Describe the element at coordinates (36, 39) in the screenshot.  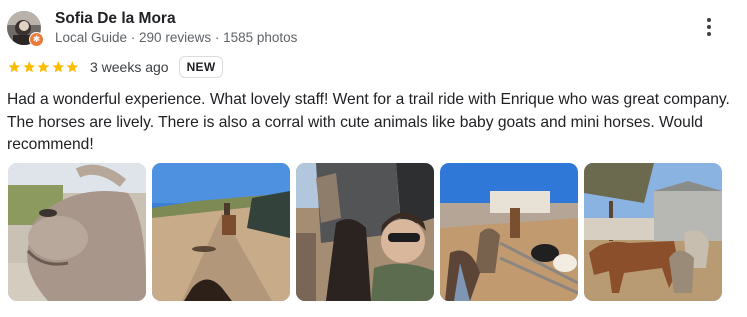
I see `local-guide-badge-icon: ✱` at that location.